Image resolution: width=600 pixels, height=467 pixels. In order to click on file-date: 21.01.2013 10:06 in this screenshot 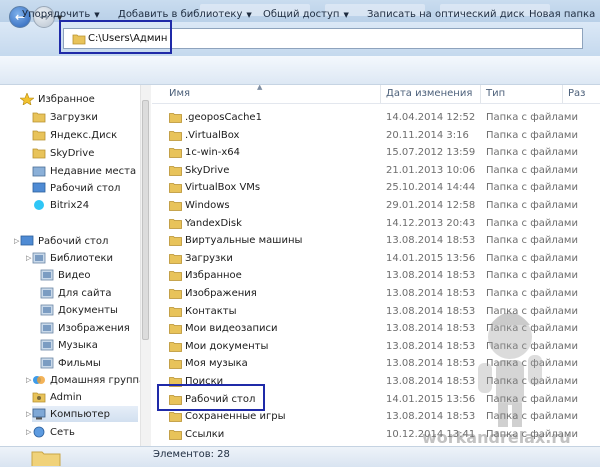, I will do `click(431, 170)`.